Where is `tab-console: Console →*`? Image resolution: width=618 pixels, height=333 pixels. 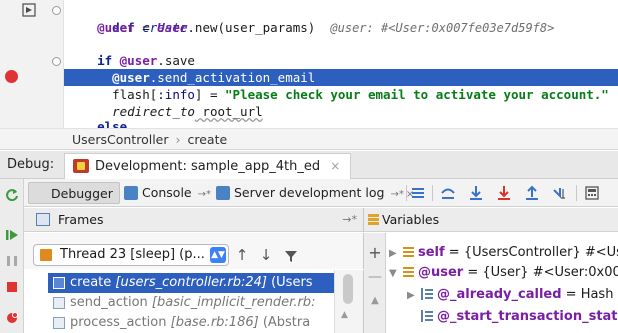 tab-console: Console →* is located at coordinates (167, 193).